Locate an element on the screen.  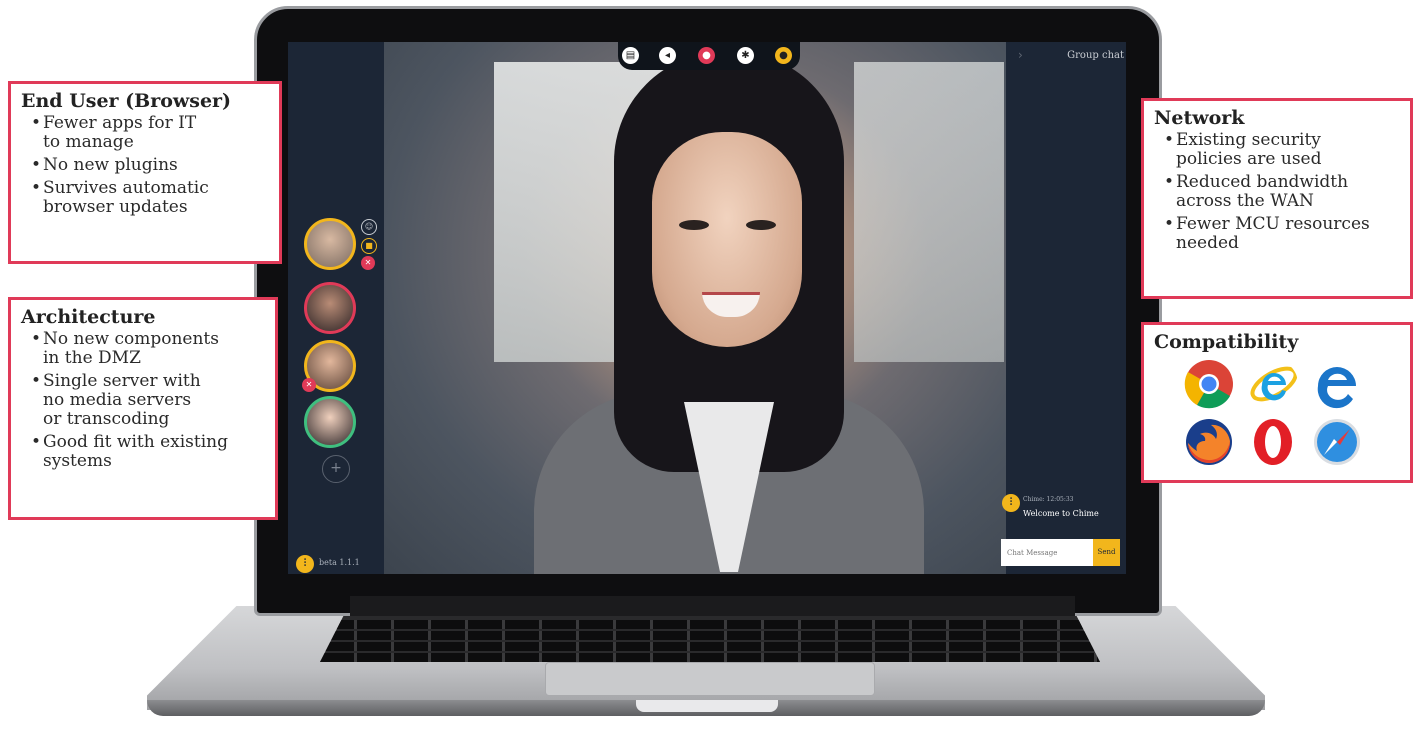
chat-panel-title: Group chat is located at coordinates (1095, 55).